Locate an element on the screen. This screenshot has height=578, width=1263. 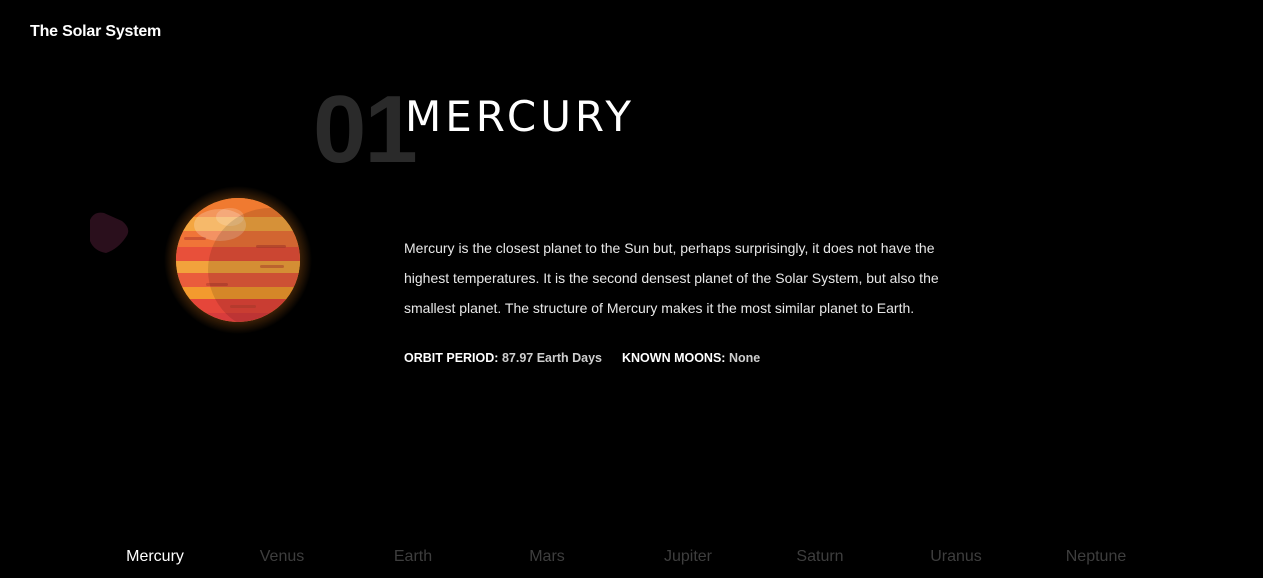
nav-item-uranus: Uranus is located at coordinates (956, 557).